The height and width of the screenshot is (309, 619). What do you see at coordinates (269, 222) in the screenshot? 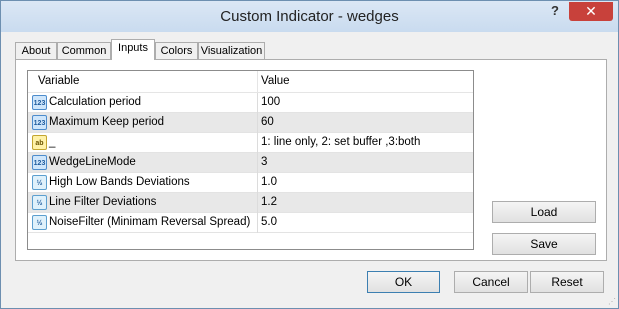
I see `variable-value: 5.0` at bounding box center [269, 222].